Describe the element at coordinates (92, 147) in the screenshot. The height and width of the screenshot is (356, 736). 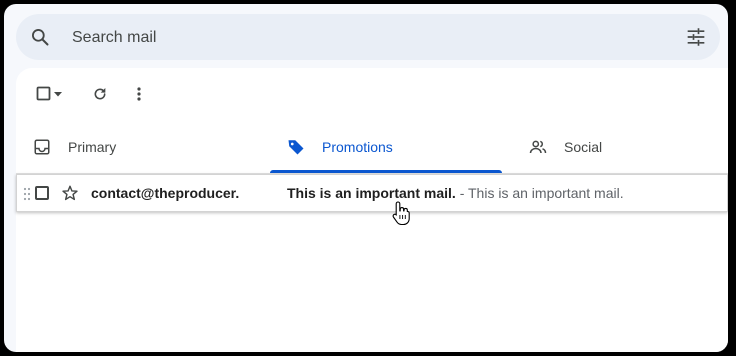
I see `tab-label: Primary` at that location.